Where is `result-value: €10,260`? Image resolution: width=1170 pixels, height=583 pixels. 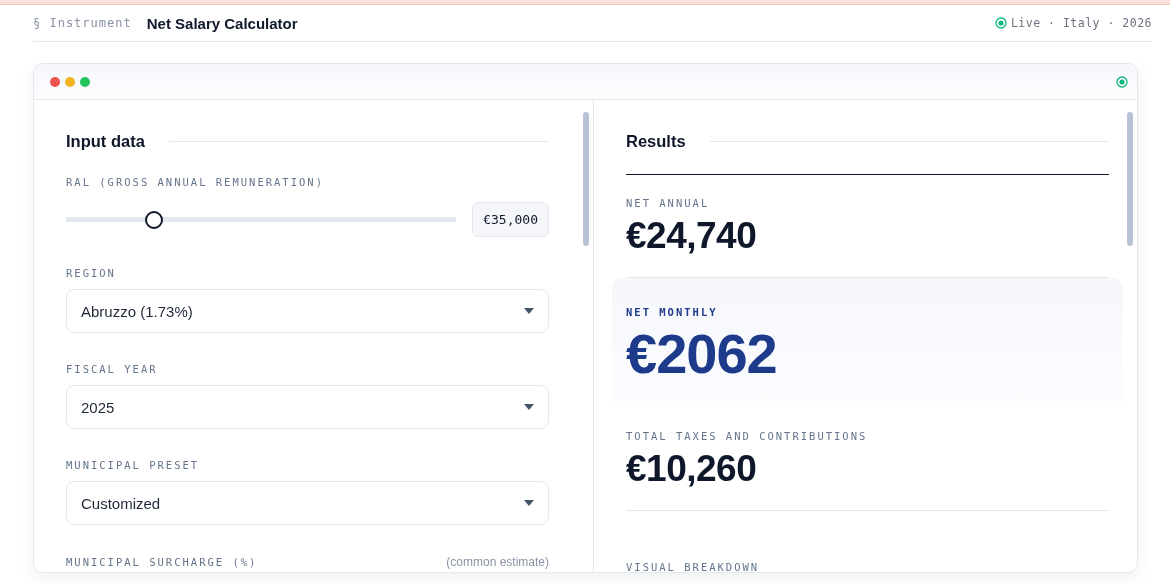
result-value: €10,260 is located at coordinates (692, 469).